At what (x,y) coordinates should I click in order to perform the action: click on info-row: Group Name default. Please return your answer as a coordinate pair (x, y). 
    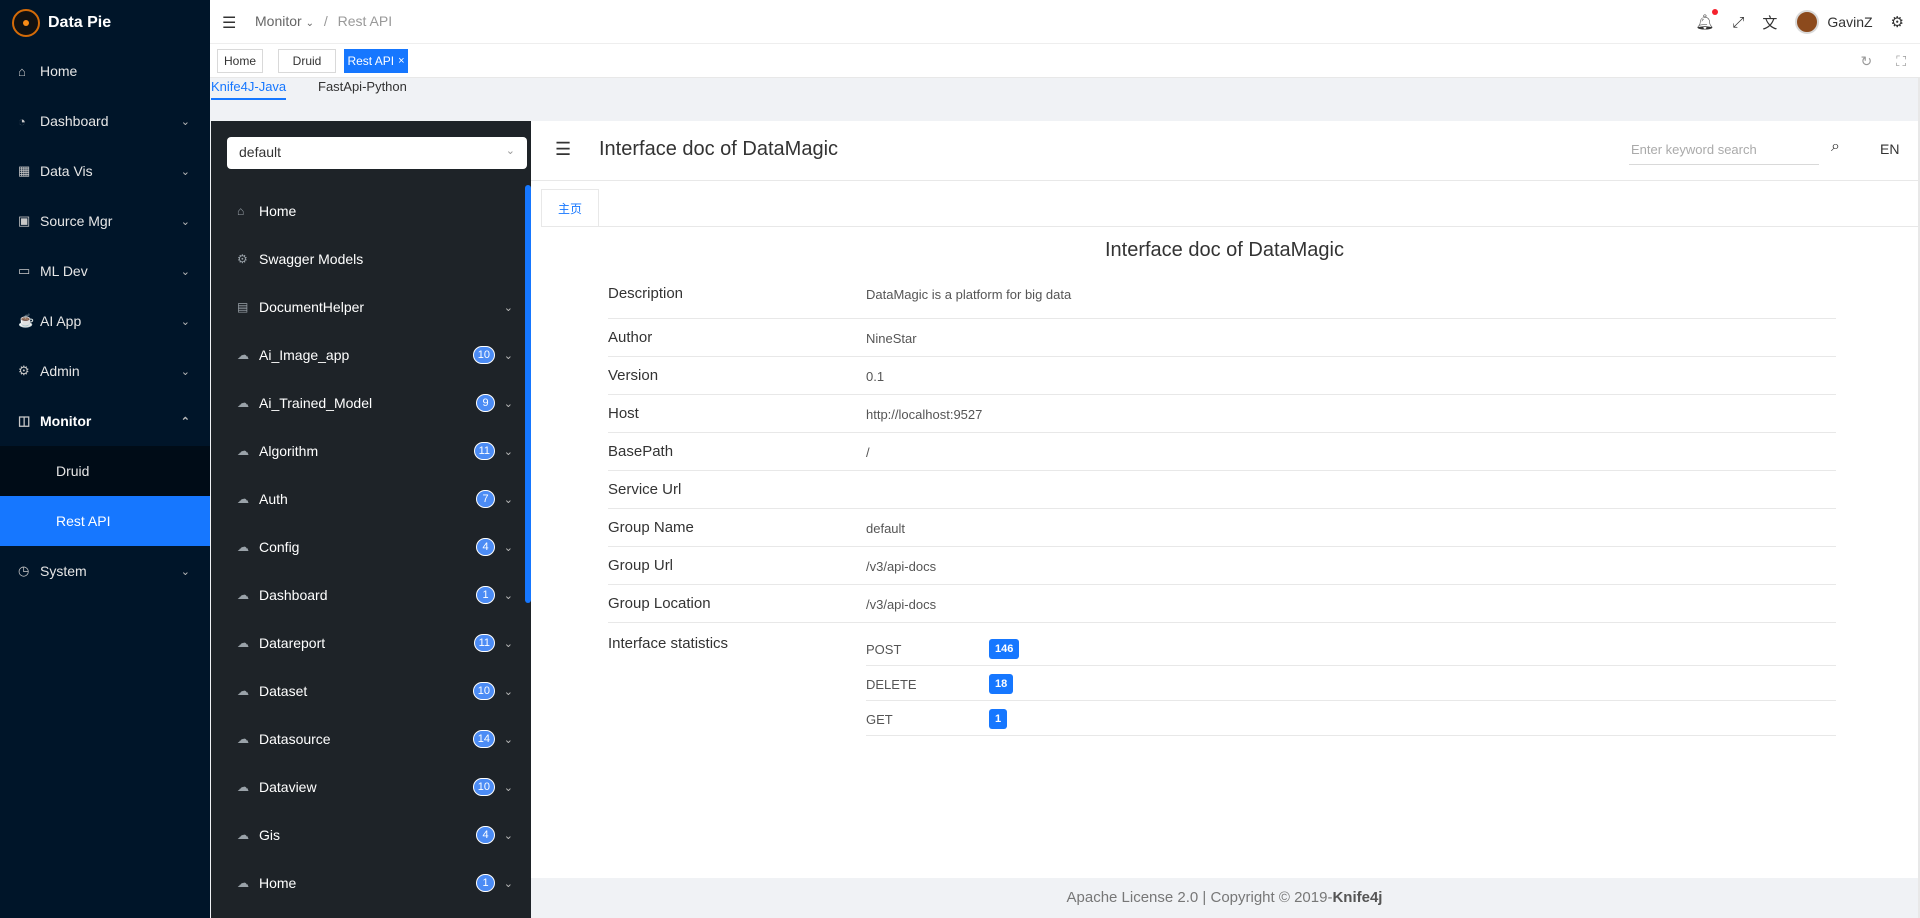
    Looking at the image, I should click on (1222, 528).